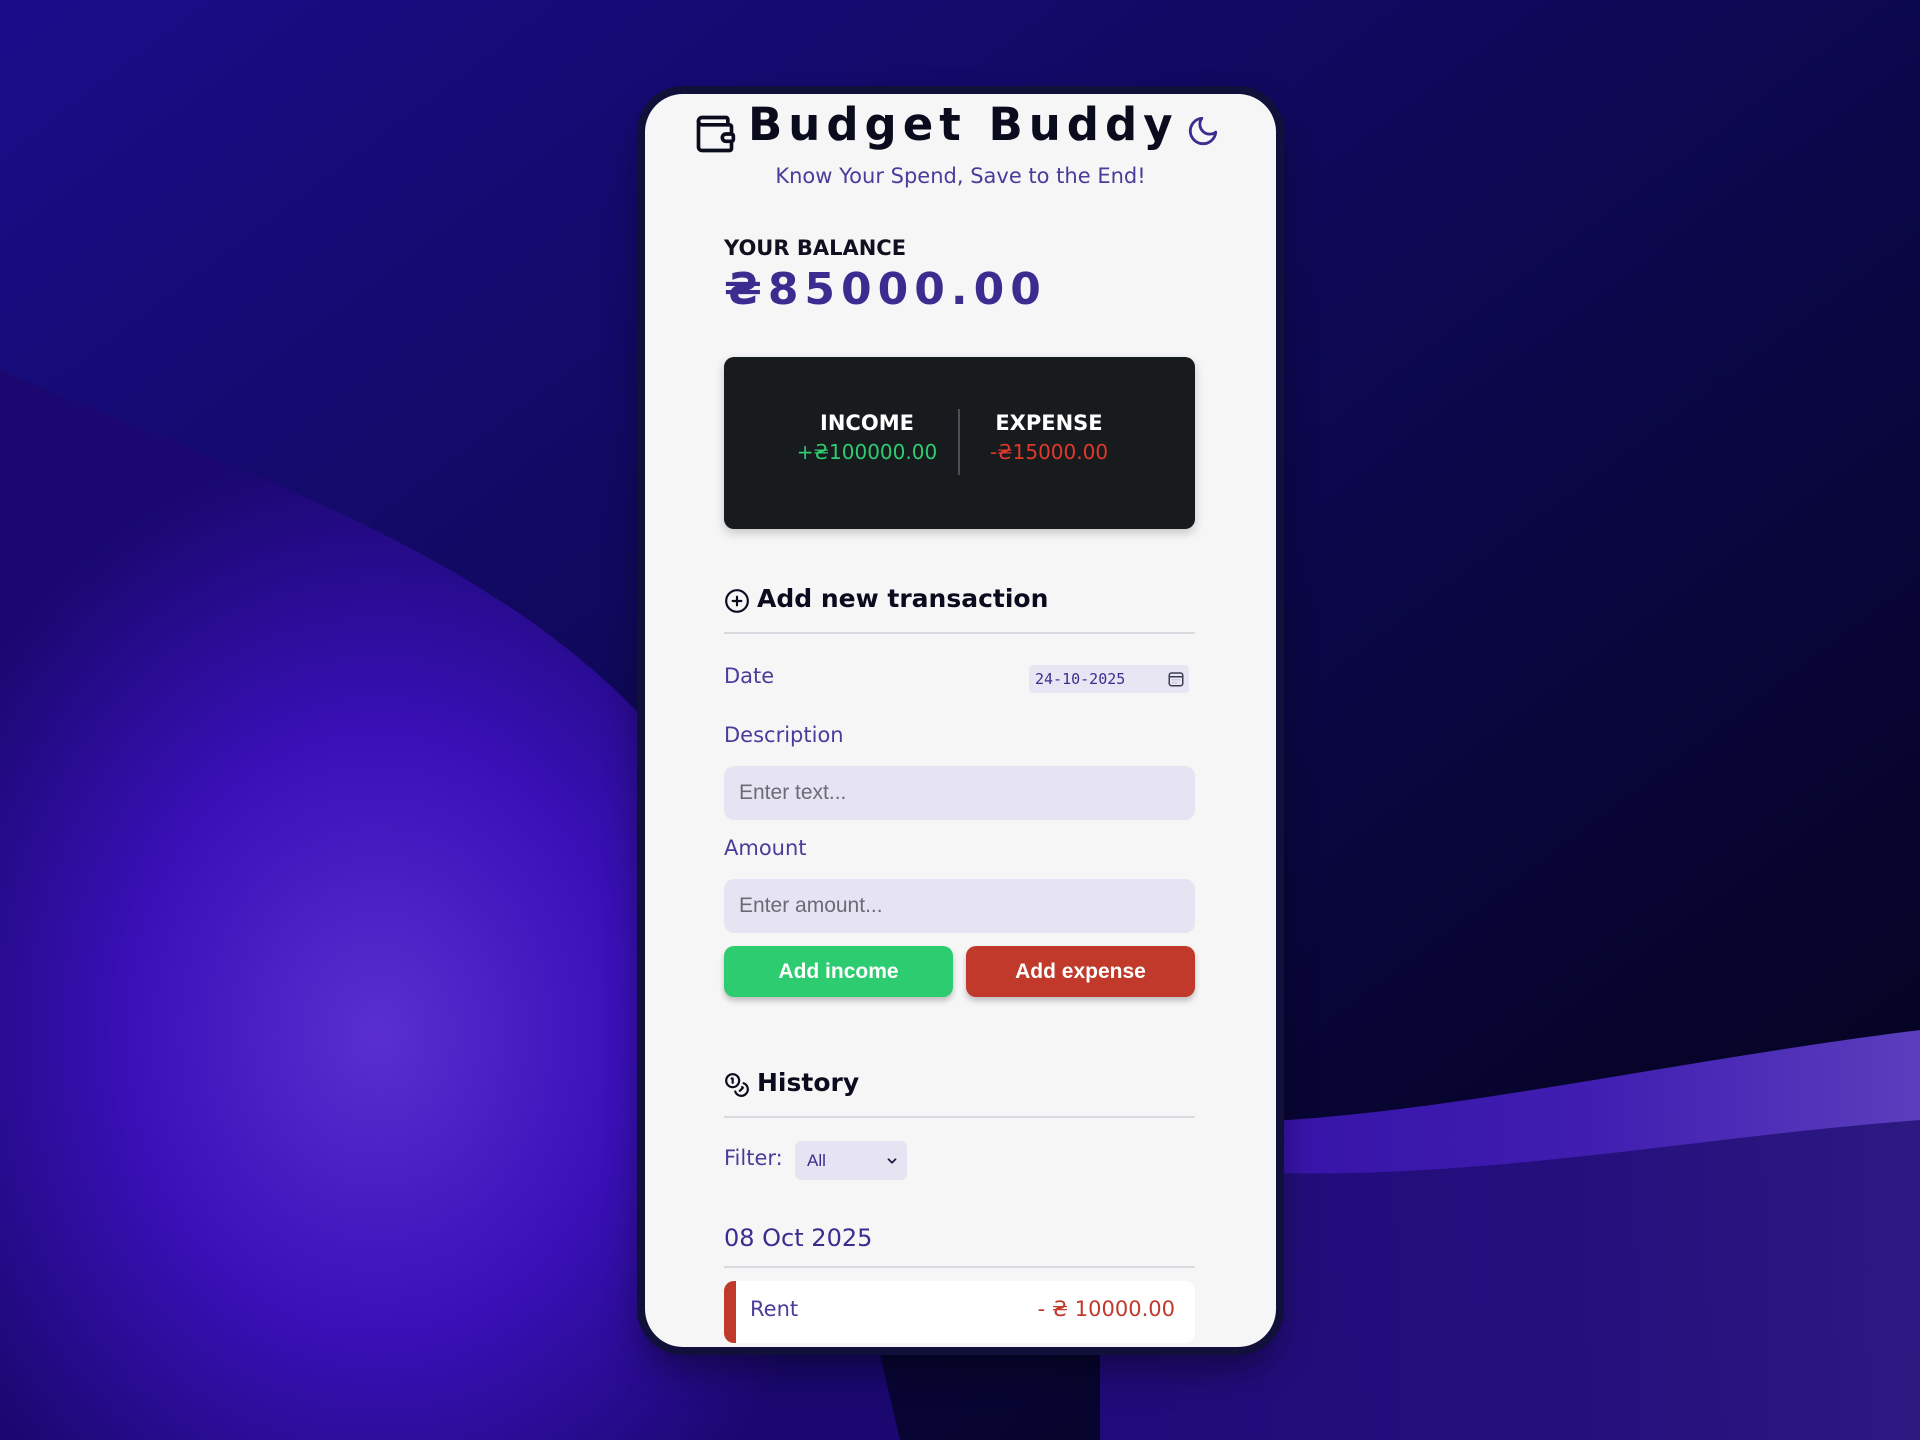 The image size is (1920, 1440). What do you see at coordinates (959, 633) in the screenshot?
I see `section-divider` at bounding box center [959, 633].